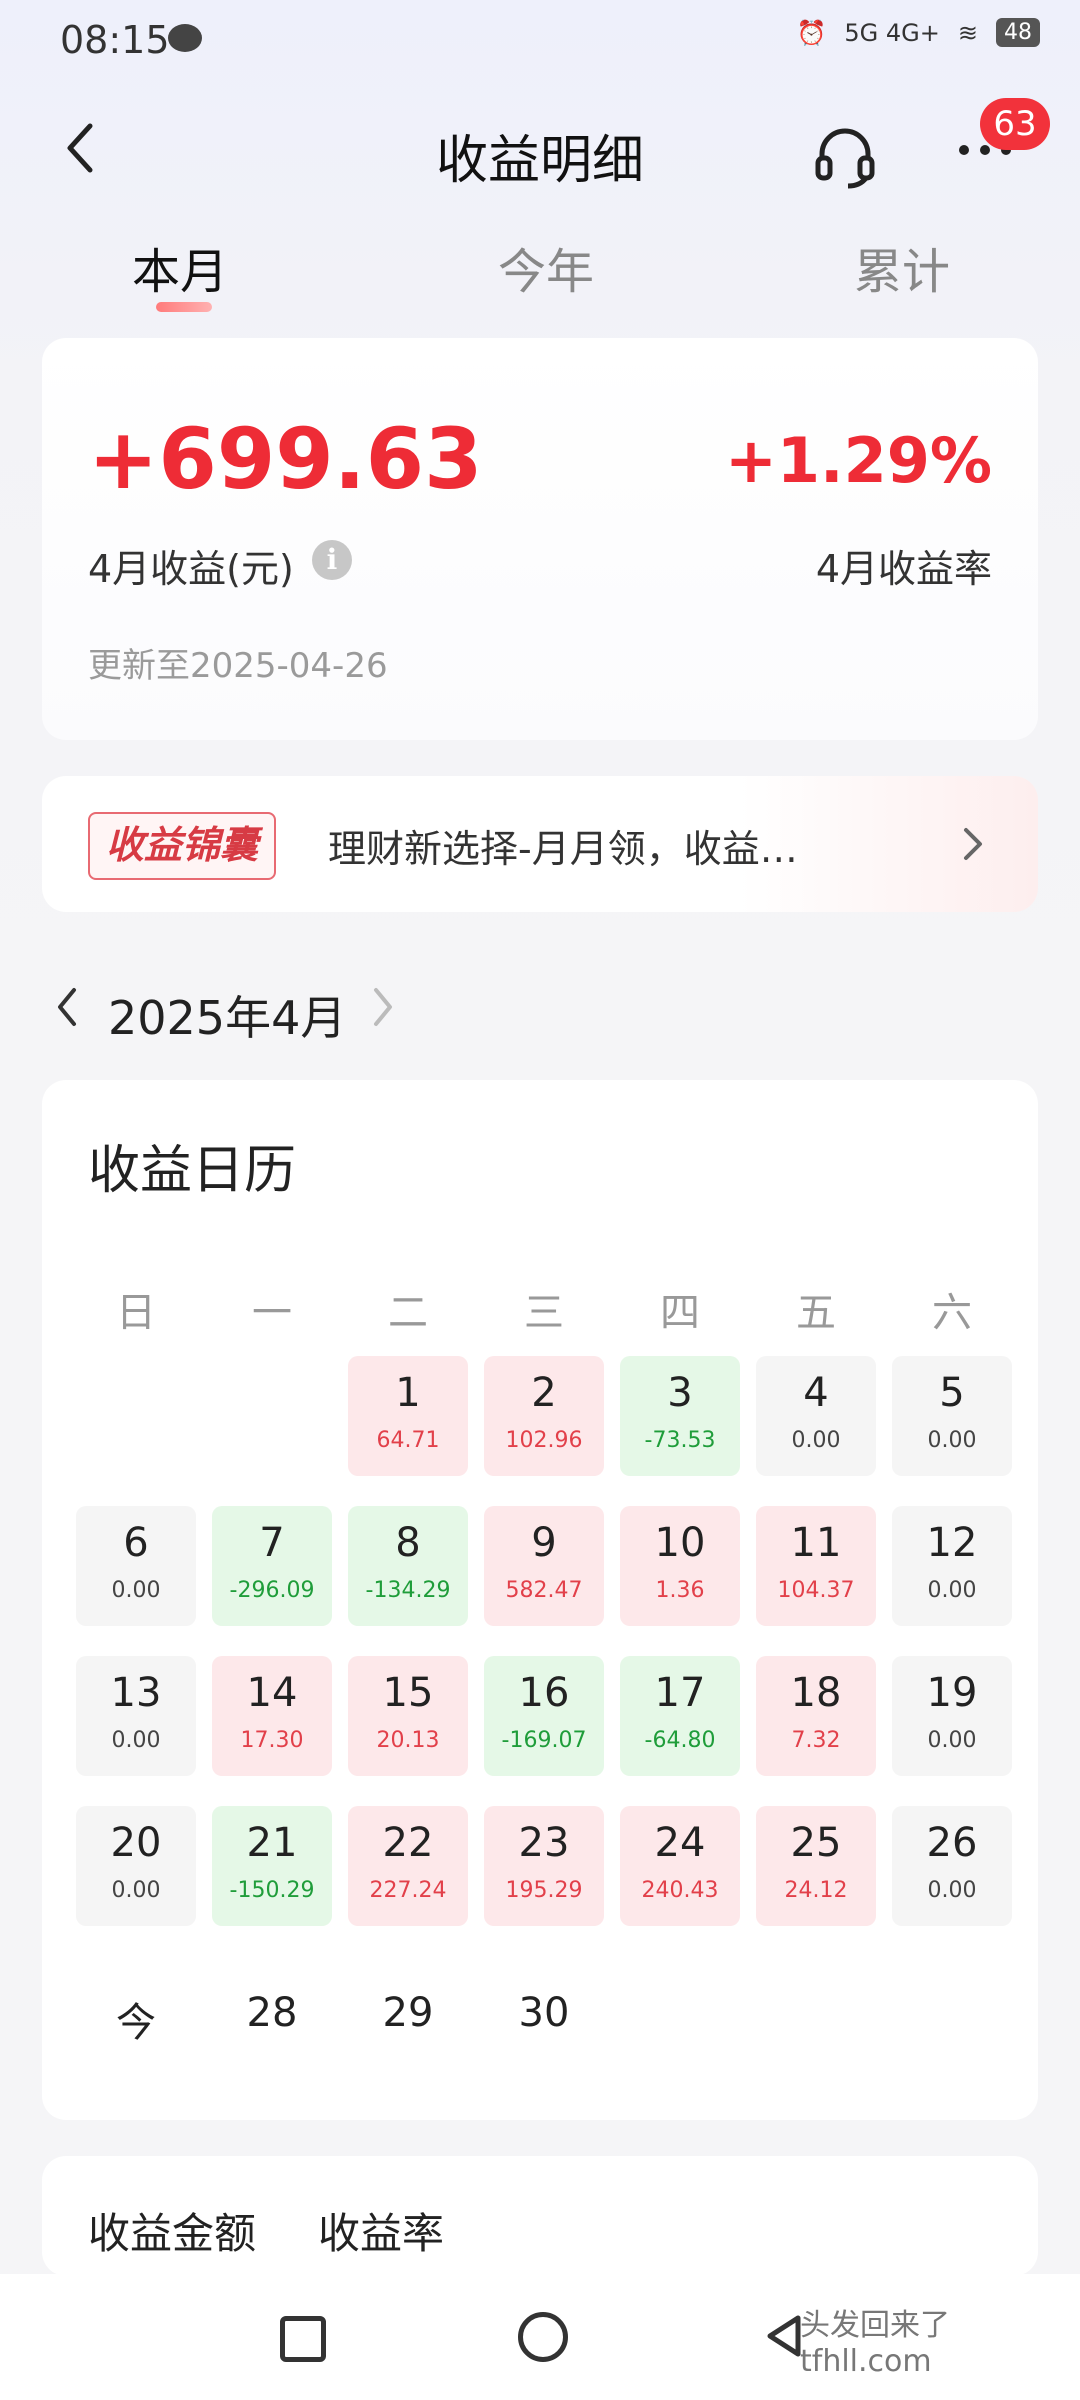 The width and height of the screenshot is (1080, 2400). Describe the element at coordinates (539, 161) in the screenshot. I see `page-title: 收益明细` at that location.